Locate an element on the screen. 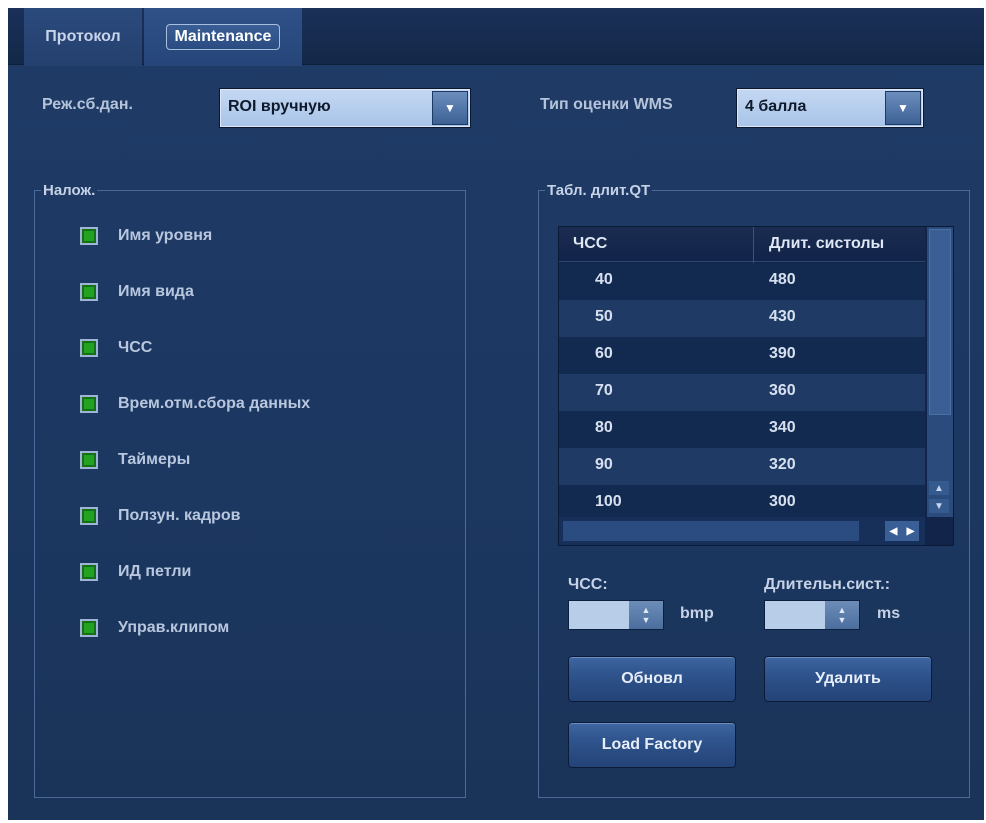 The height and width of the screenshot is (823, 986). table-row: 40 480 is located at coordinates (742, 281).